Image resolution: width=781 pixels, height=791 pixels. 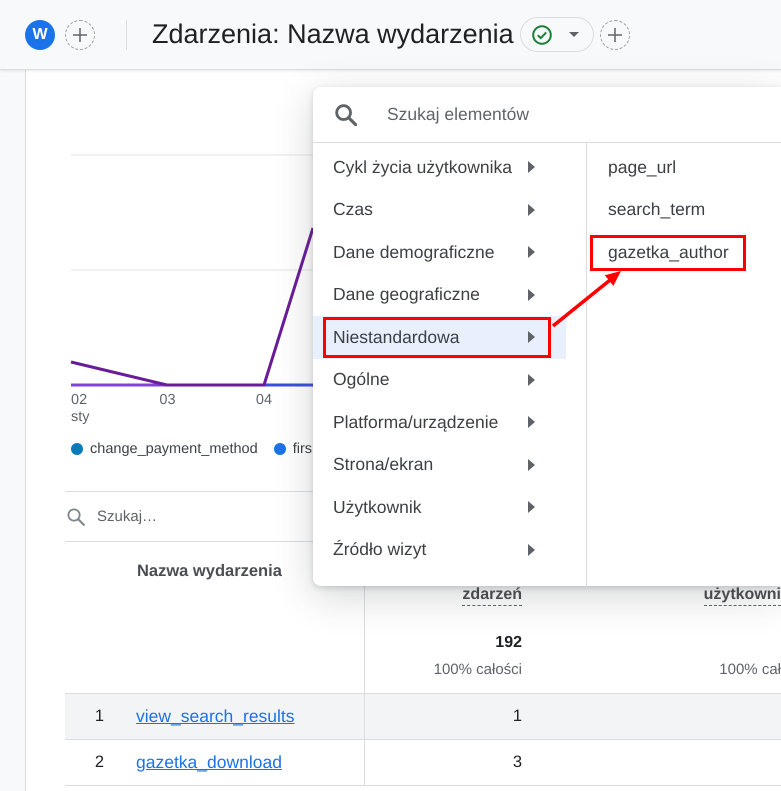 I want to click on table-cell: 1, so click(x=517, y=716).